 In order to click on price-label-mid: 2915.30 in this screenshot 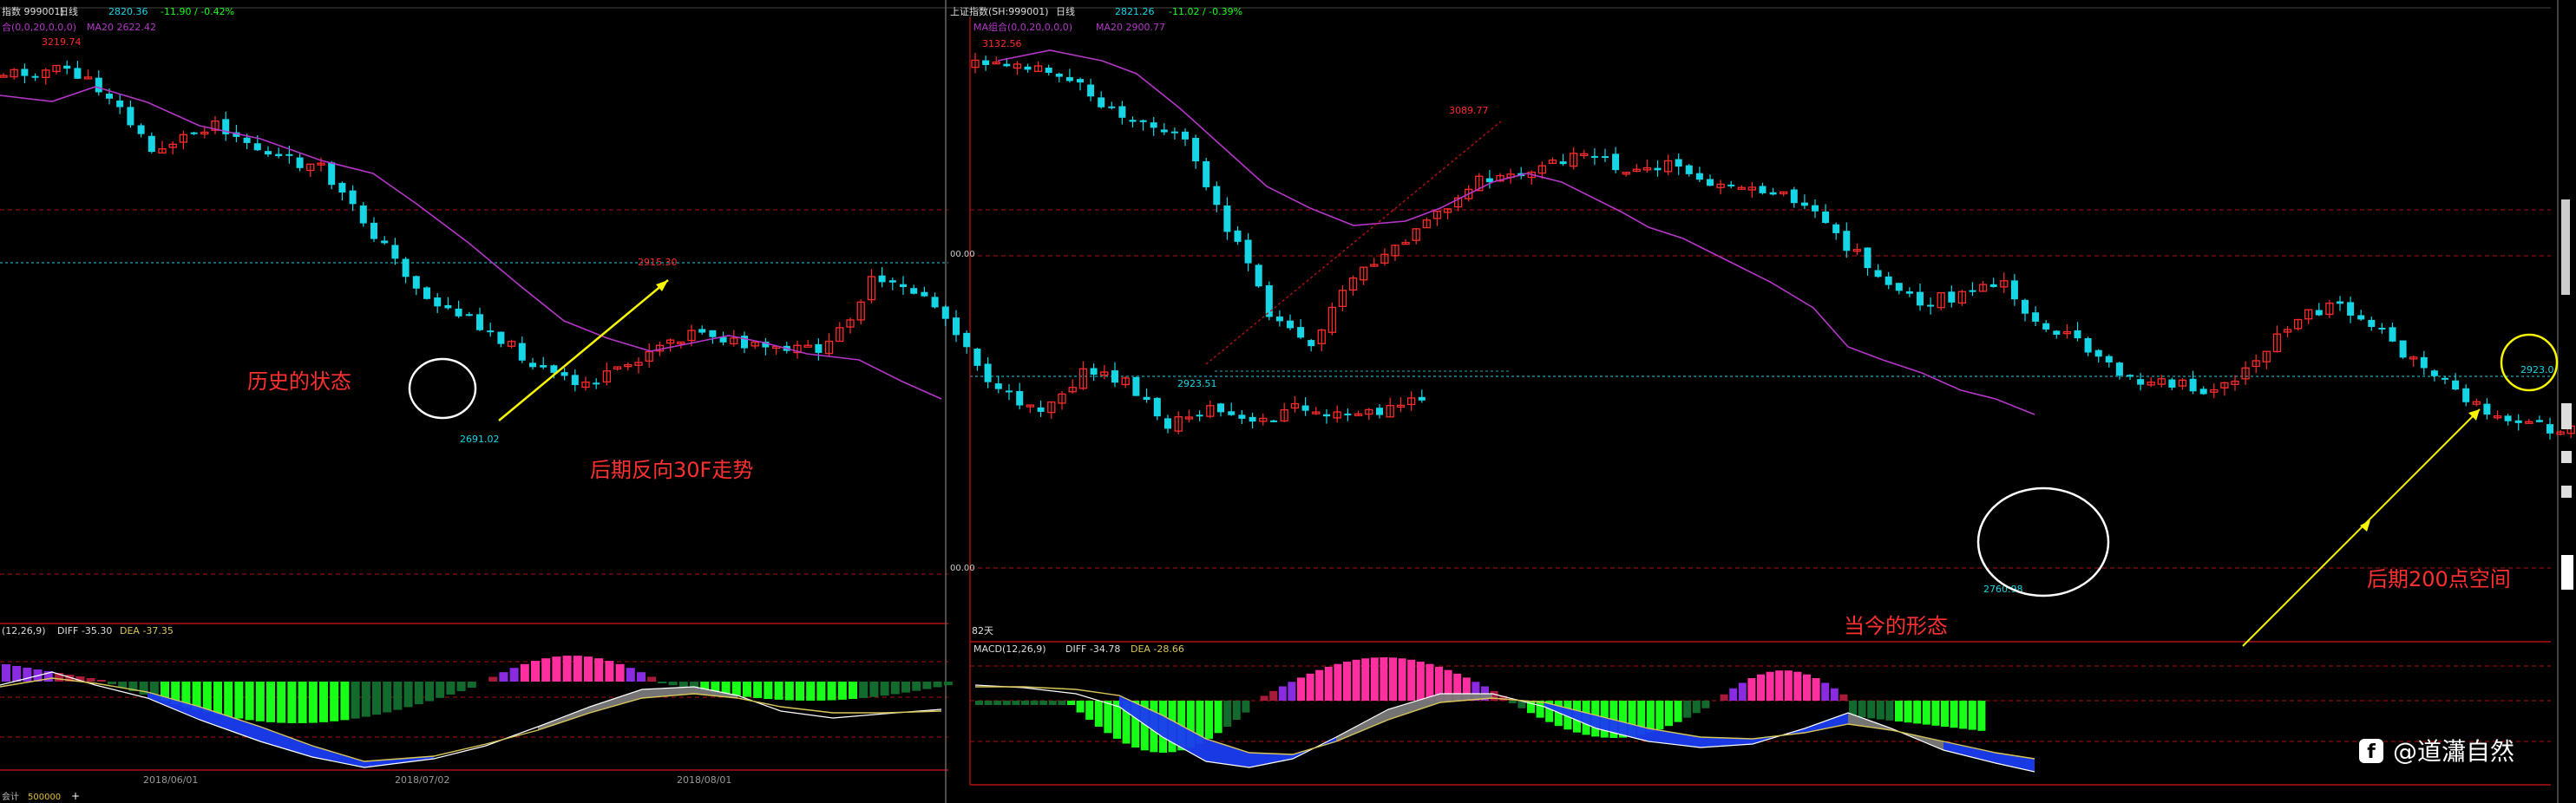, I will do `click(658, 262)`.